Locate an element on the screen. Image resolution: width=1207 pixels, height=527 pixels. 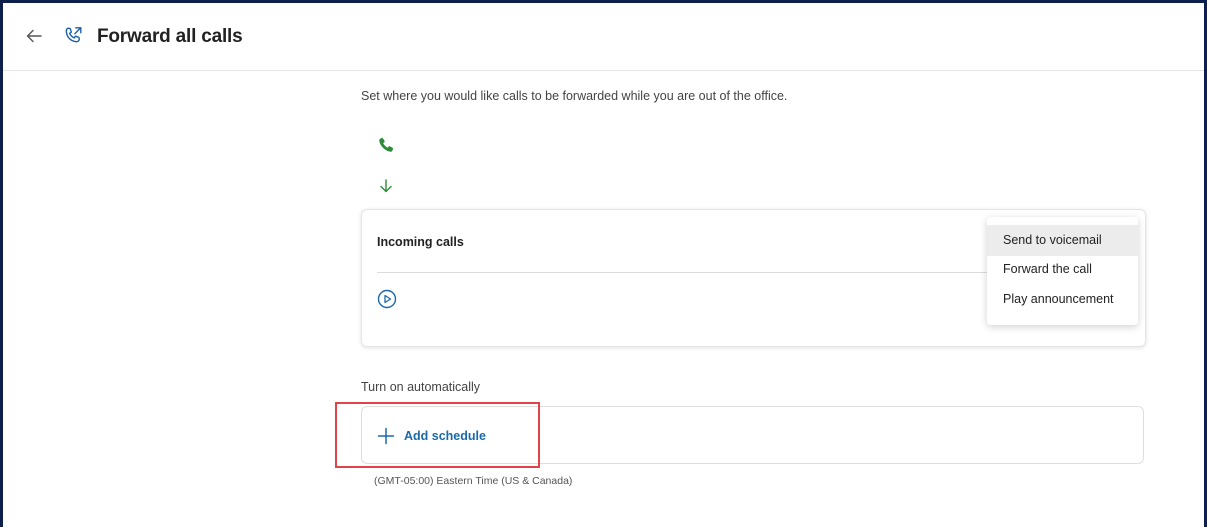
play-circle-icon is located at coordinates (387, 299).